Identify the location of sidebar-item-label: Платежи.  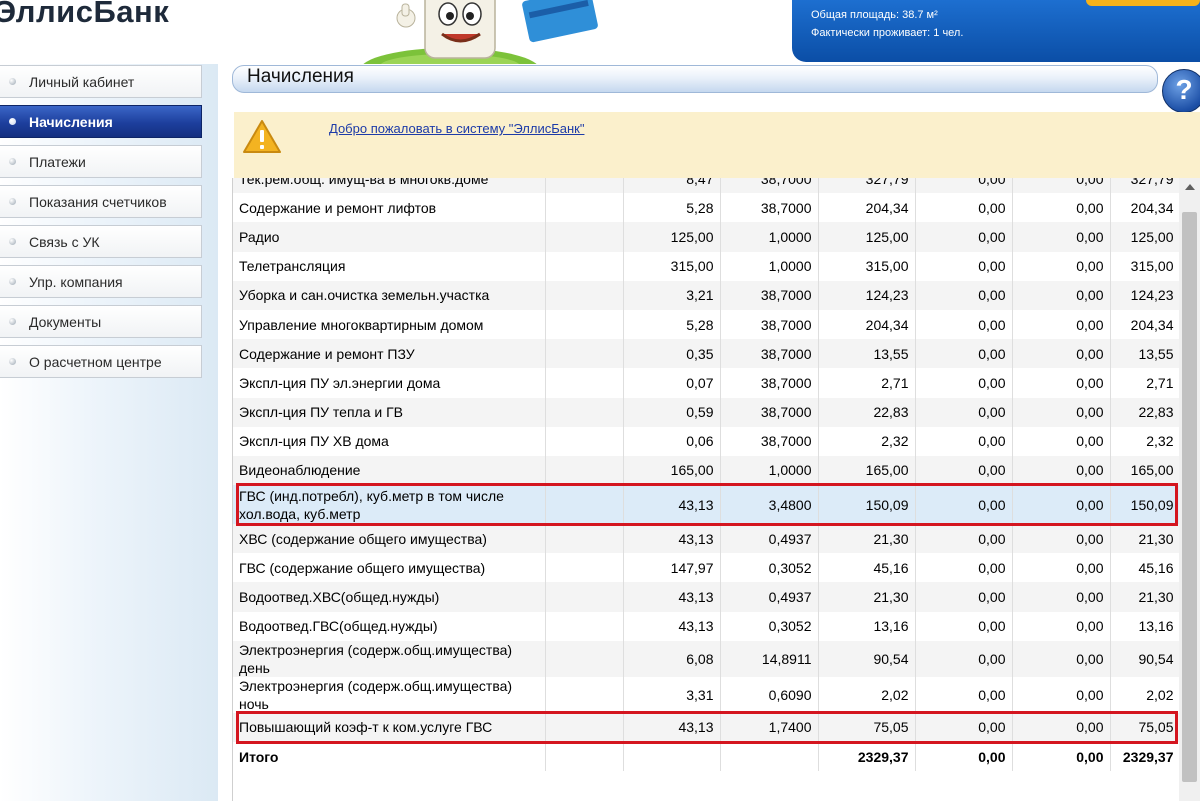
(57, 162).